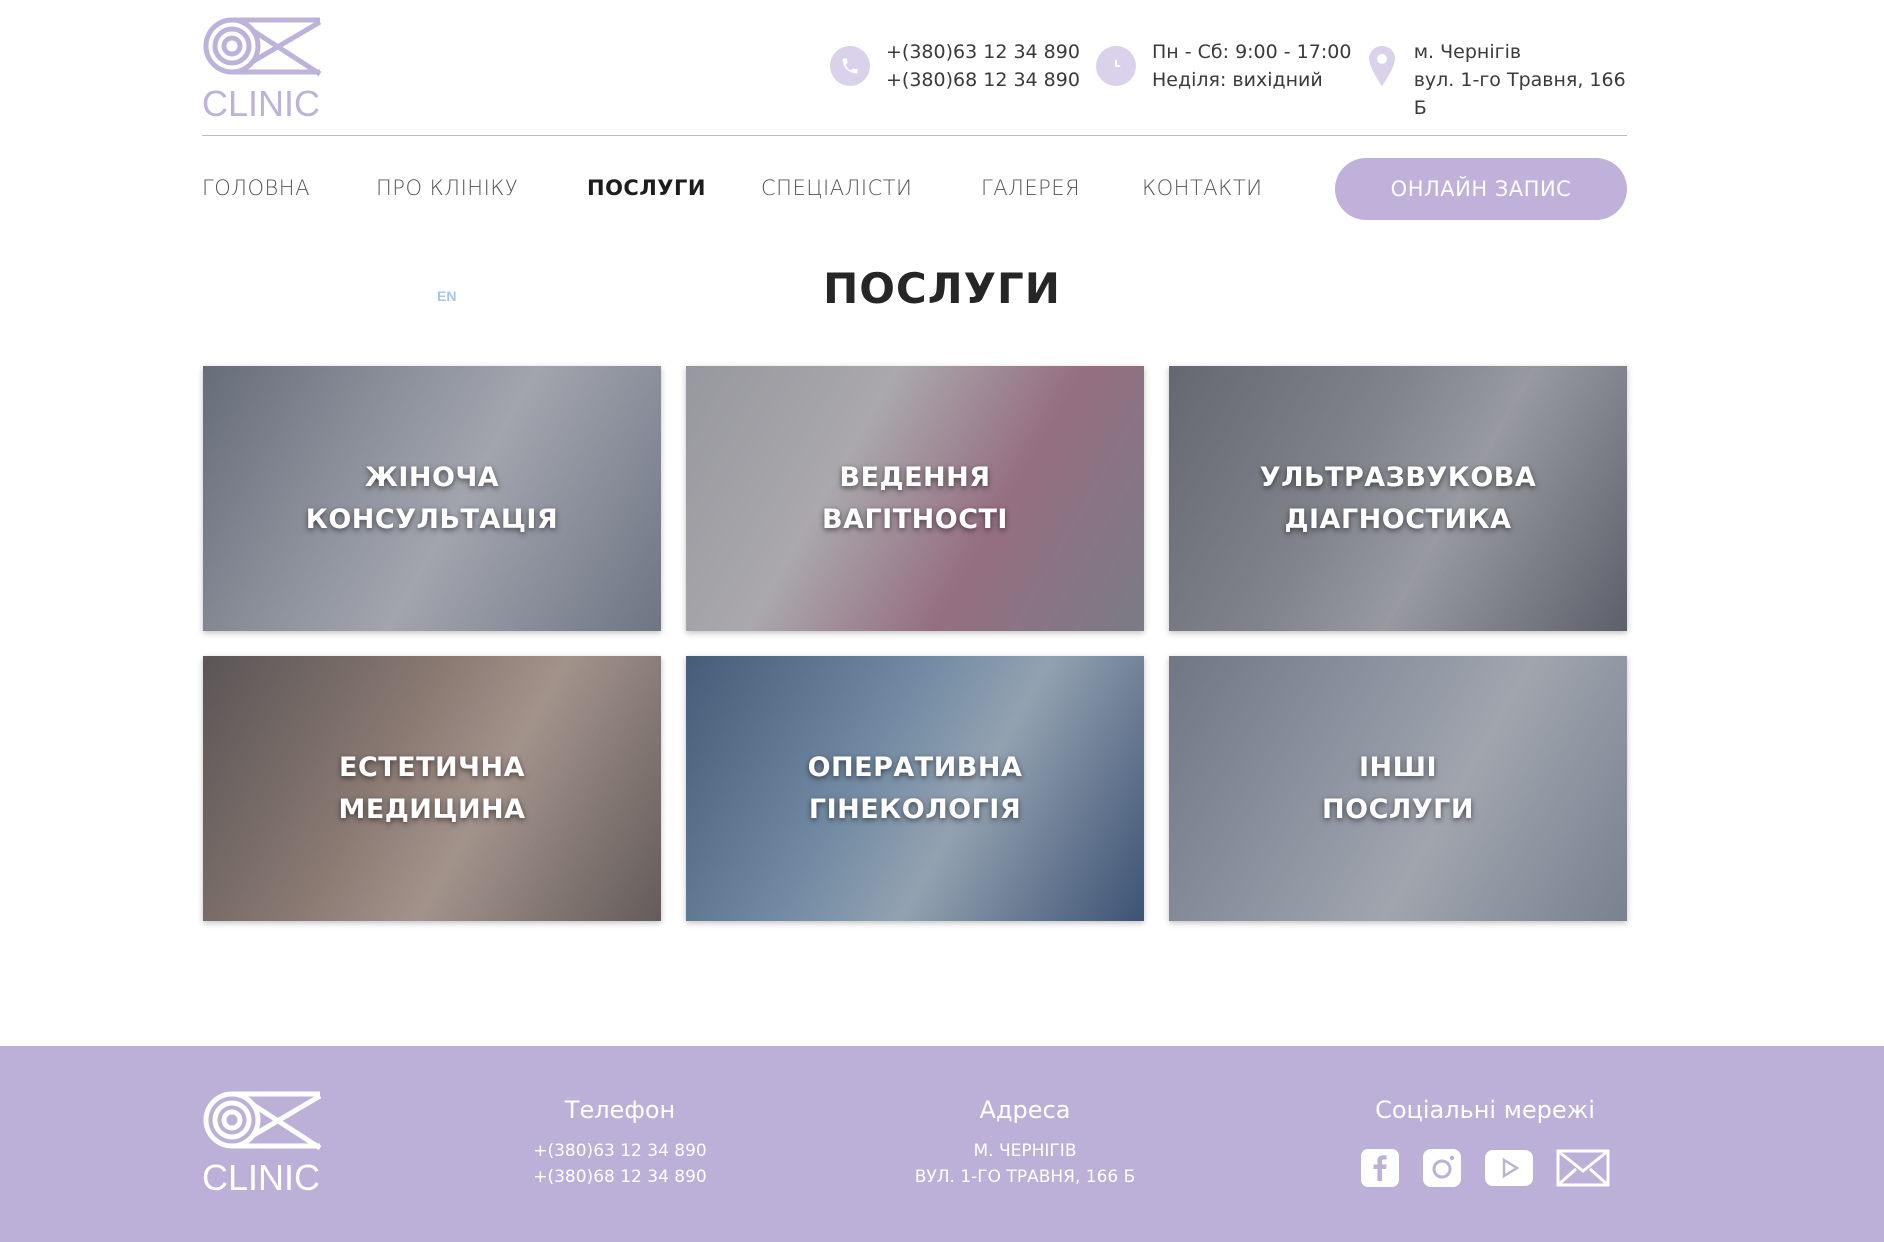  I want to click on header-street: вул. 1-го Травня, 166 Б, so click(1519, 94).